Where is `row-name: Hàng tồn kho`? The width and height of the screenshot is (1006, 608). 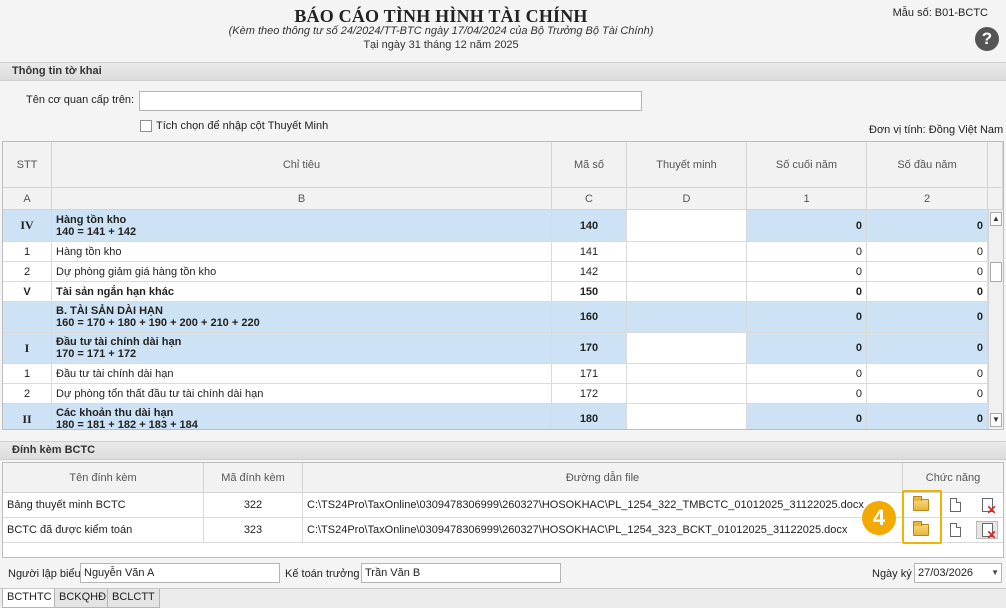
row-name: Hàng tồn kho is located at coordinates (302, 252).